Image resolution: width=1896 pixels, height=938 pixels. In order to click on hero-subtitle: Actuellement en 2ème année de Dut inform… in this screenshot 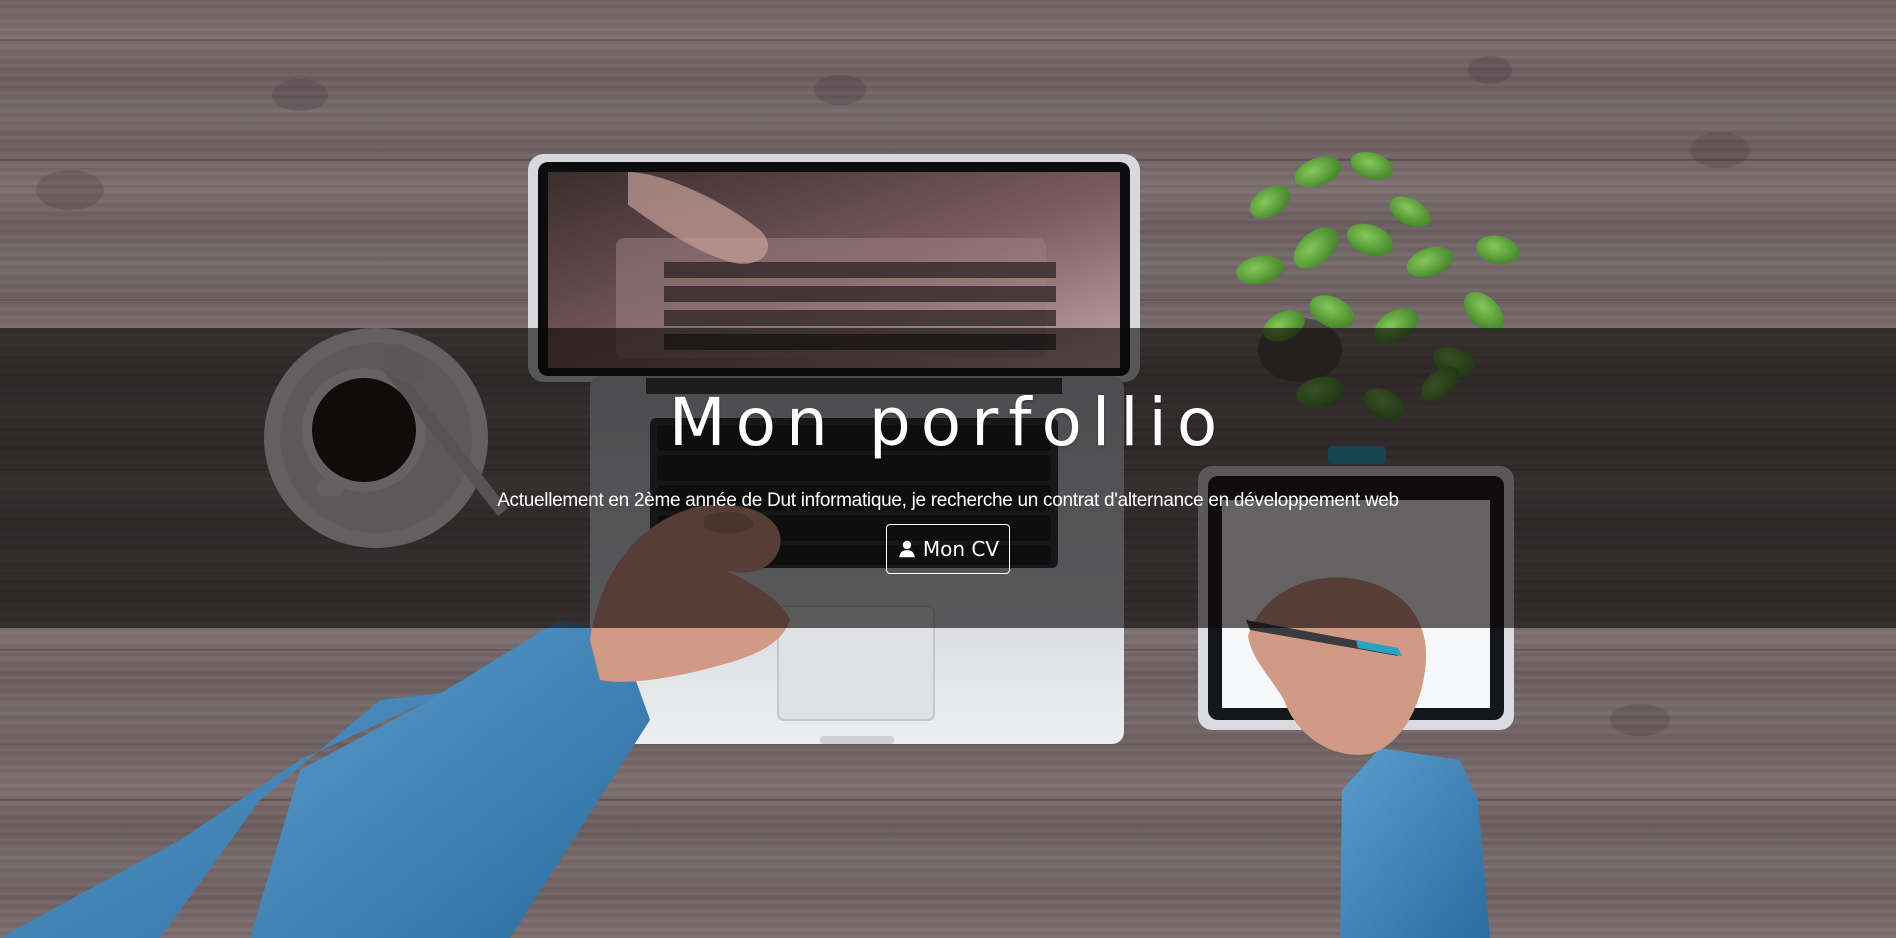, I will do `click(948, 500)`.